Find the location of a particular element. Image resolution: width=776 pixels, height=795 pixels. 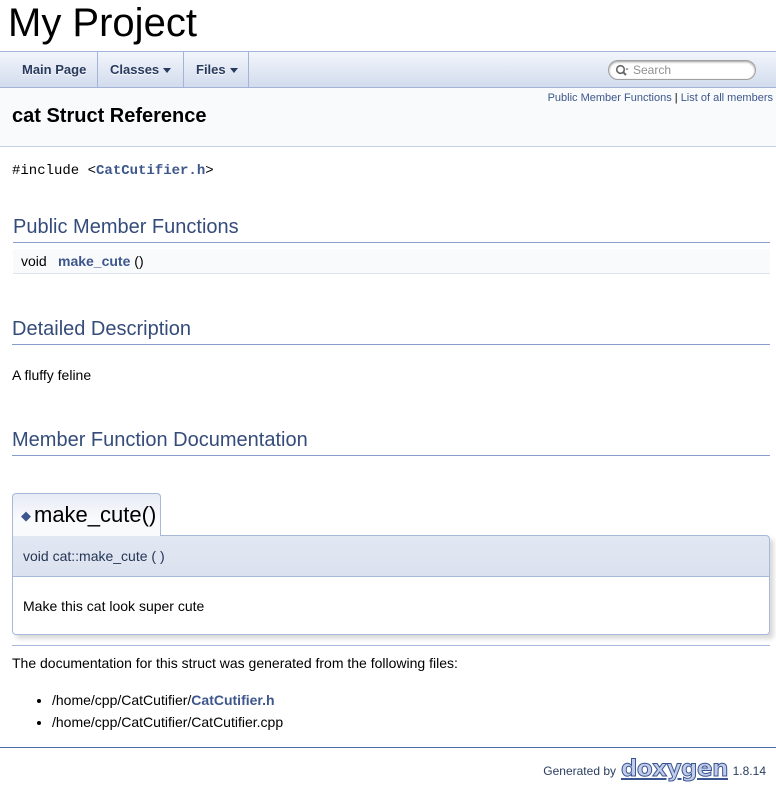

nav-classes-menu: Classes is located at coordinates (141, 69).